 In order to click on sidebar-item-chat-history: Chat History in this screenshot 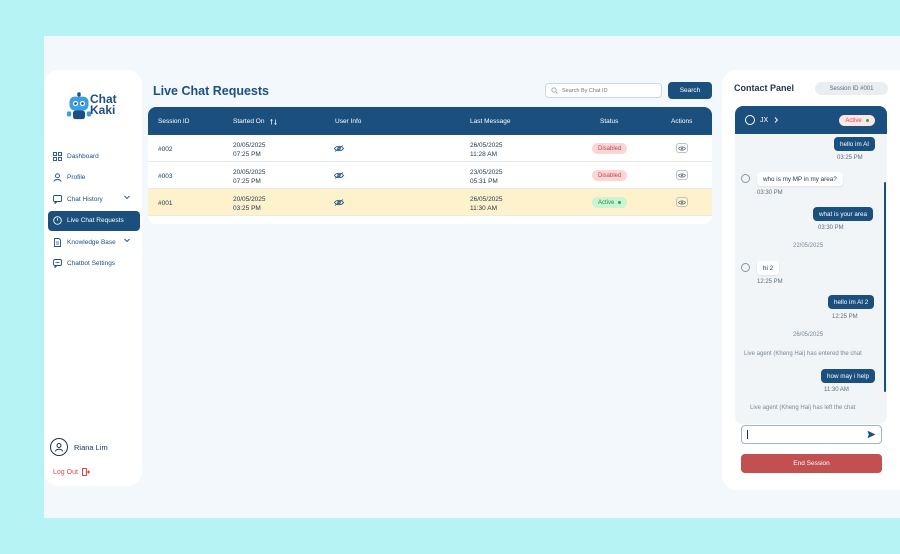, I will do `click(94, 199)`.